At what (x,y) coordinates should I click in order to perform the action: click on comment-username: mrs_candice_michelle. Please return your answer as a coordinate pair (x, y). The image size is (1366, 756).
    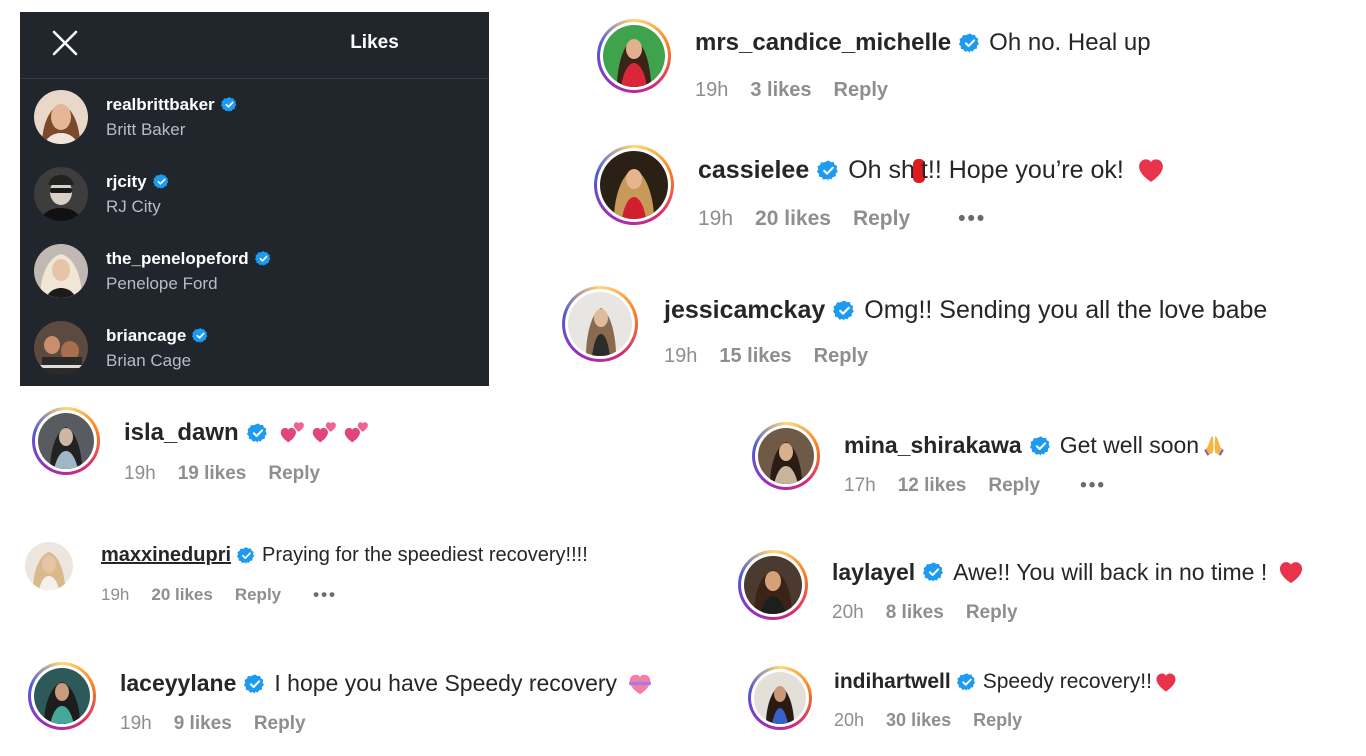
    Looking at the image, I should click on (823, 43).